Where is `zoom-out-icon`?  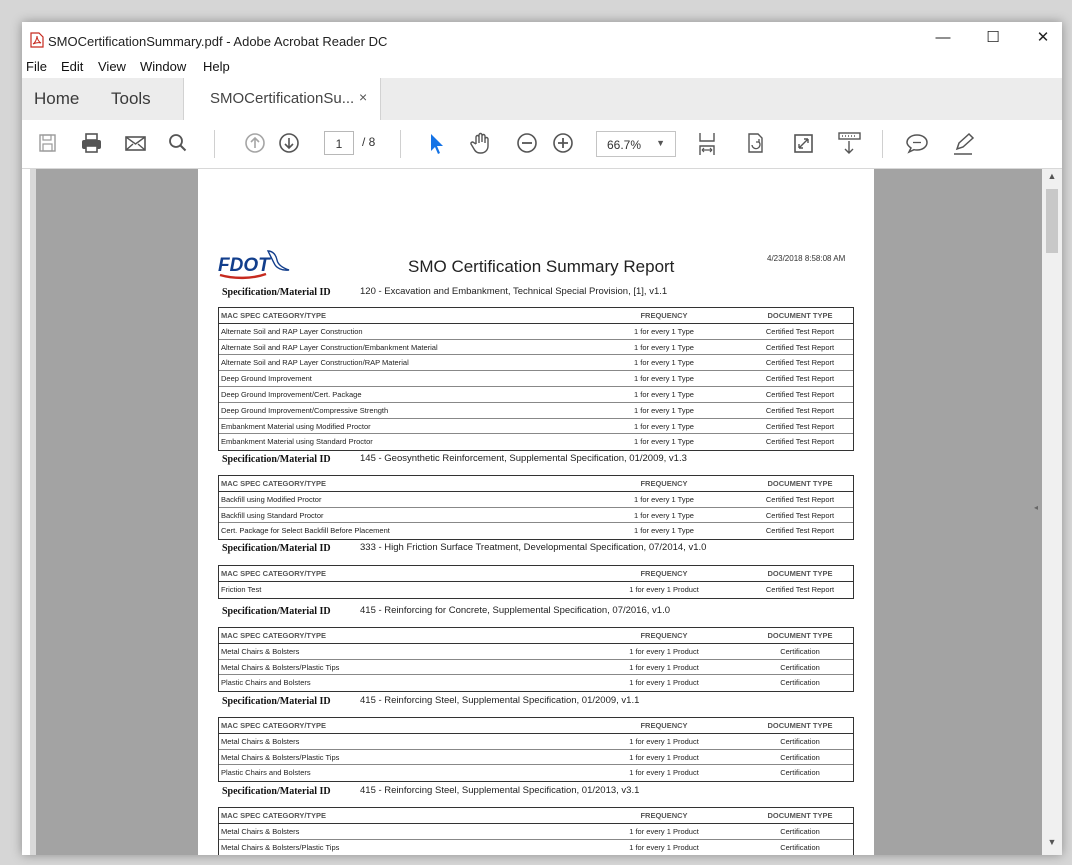
zoom-out-icon is located at coordinates (527, 143).